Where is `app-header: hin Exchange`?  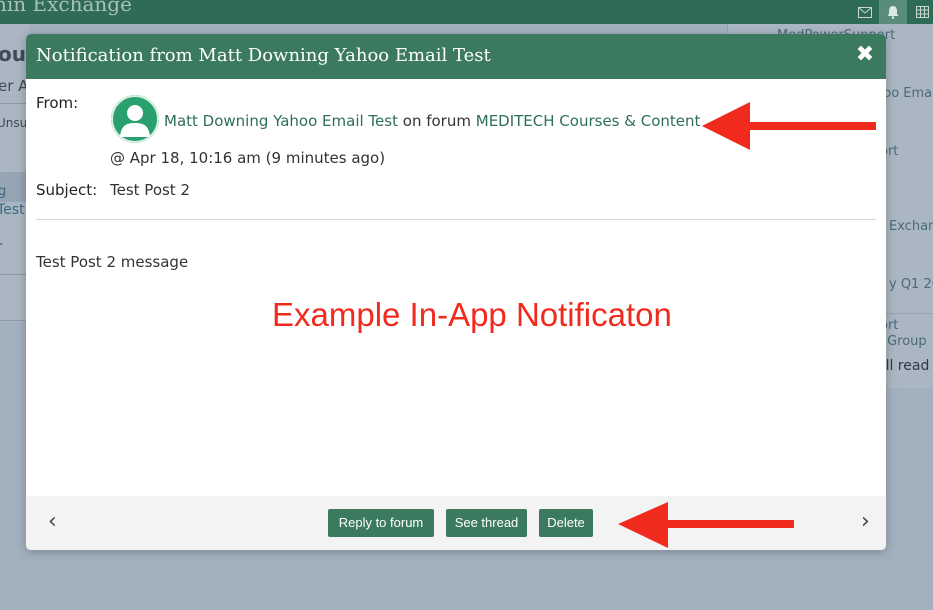 app-header: hin Exchange is located at coordinates (466, 12).